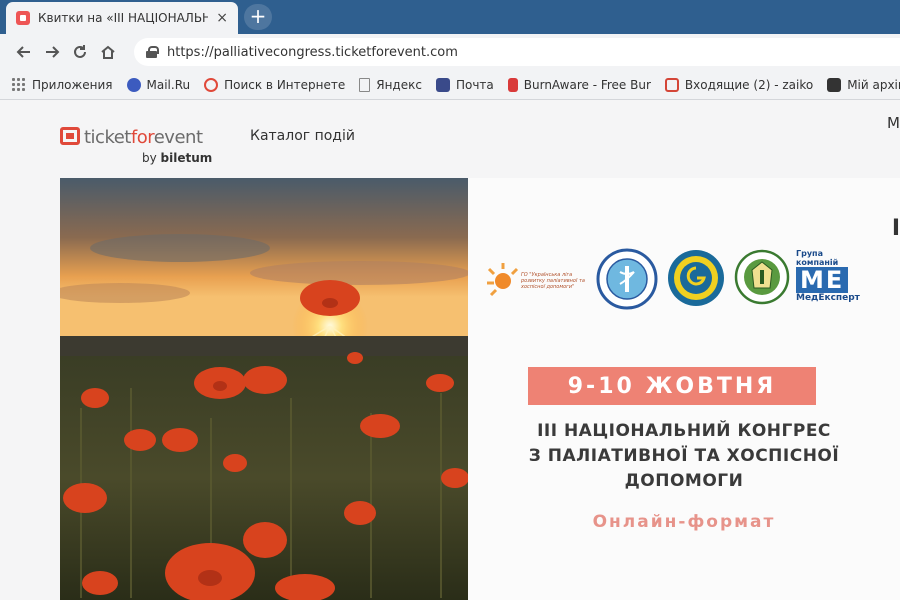  Describe the element at coordinates (834, 84) in the screenshot. I see `archive-icon` at that location.